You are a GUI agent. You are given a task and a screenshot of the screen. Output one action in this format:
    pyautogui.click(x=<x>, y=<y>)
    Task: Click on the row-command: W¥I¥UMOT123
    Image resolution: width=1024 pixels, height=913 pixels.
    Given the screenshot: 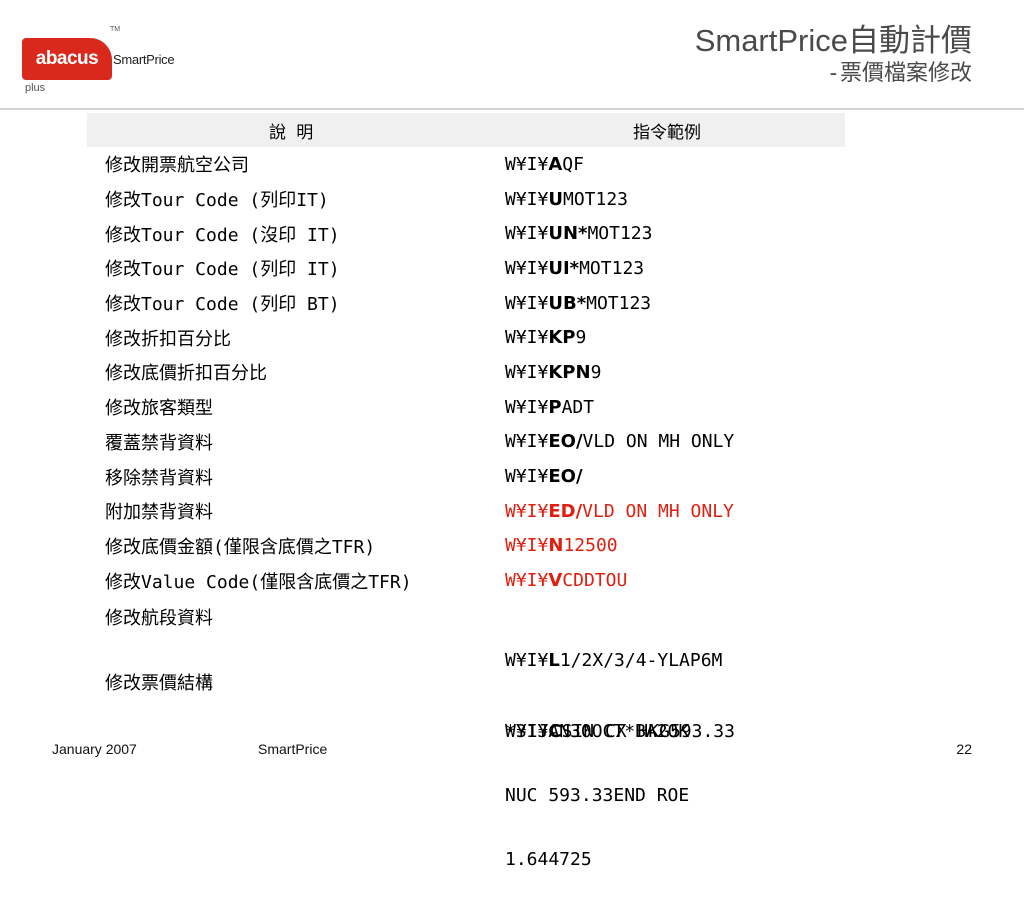 What is the action you would take?
    pyautogui.click(x=675, y=199)
    